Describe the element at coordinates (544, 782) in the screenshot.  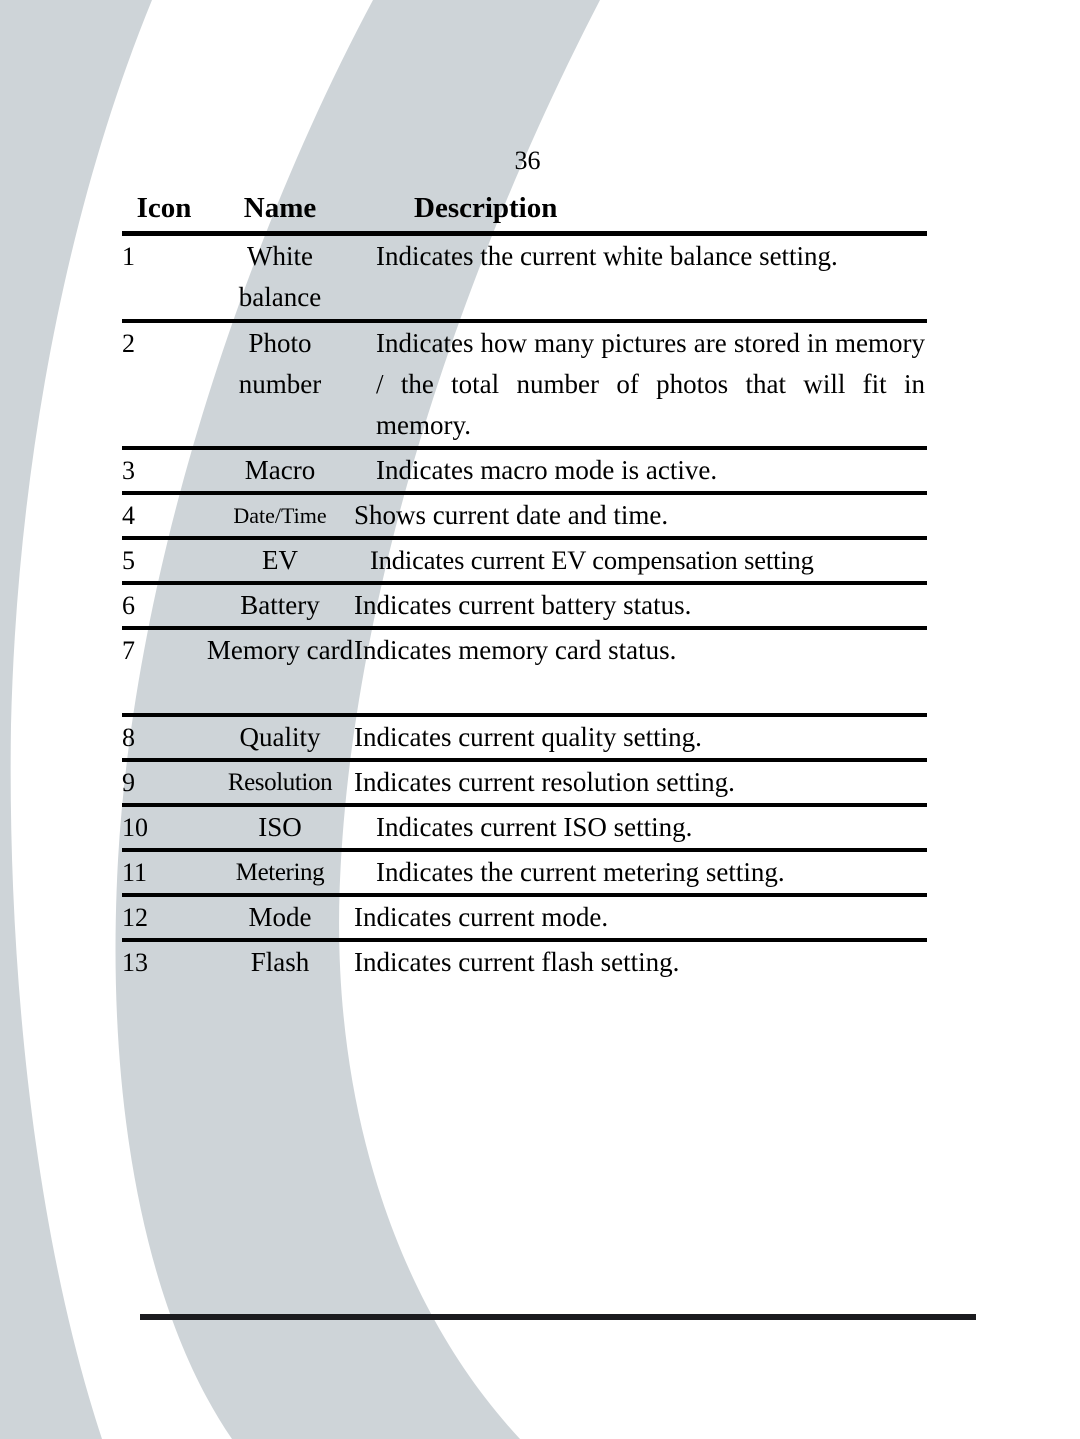
I see `cell-description: Indicates current resolution setting.` at that location.